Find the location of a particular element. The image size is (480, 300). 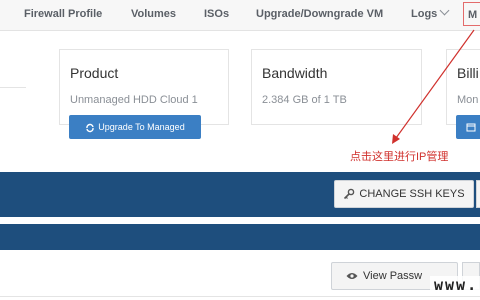

nav-upgrade-downgrade-vm: Upgrade/Downgrade VM is located at coordinates (319, 14).